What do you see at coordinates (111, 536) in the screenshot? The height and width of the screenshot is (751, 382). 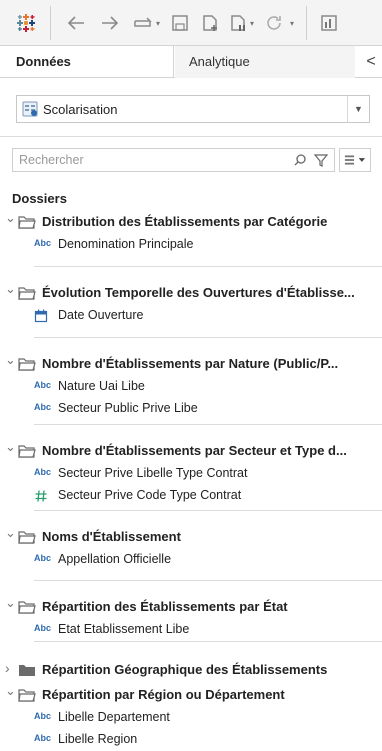 I see `folder-label: Noms d'Établissement` at bounding box center [111, 536].